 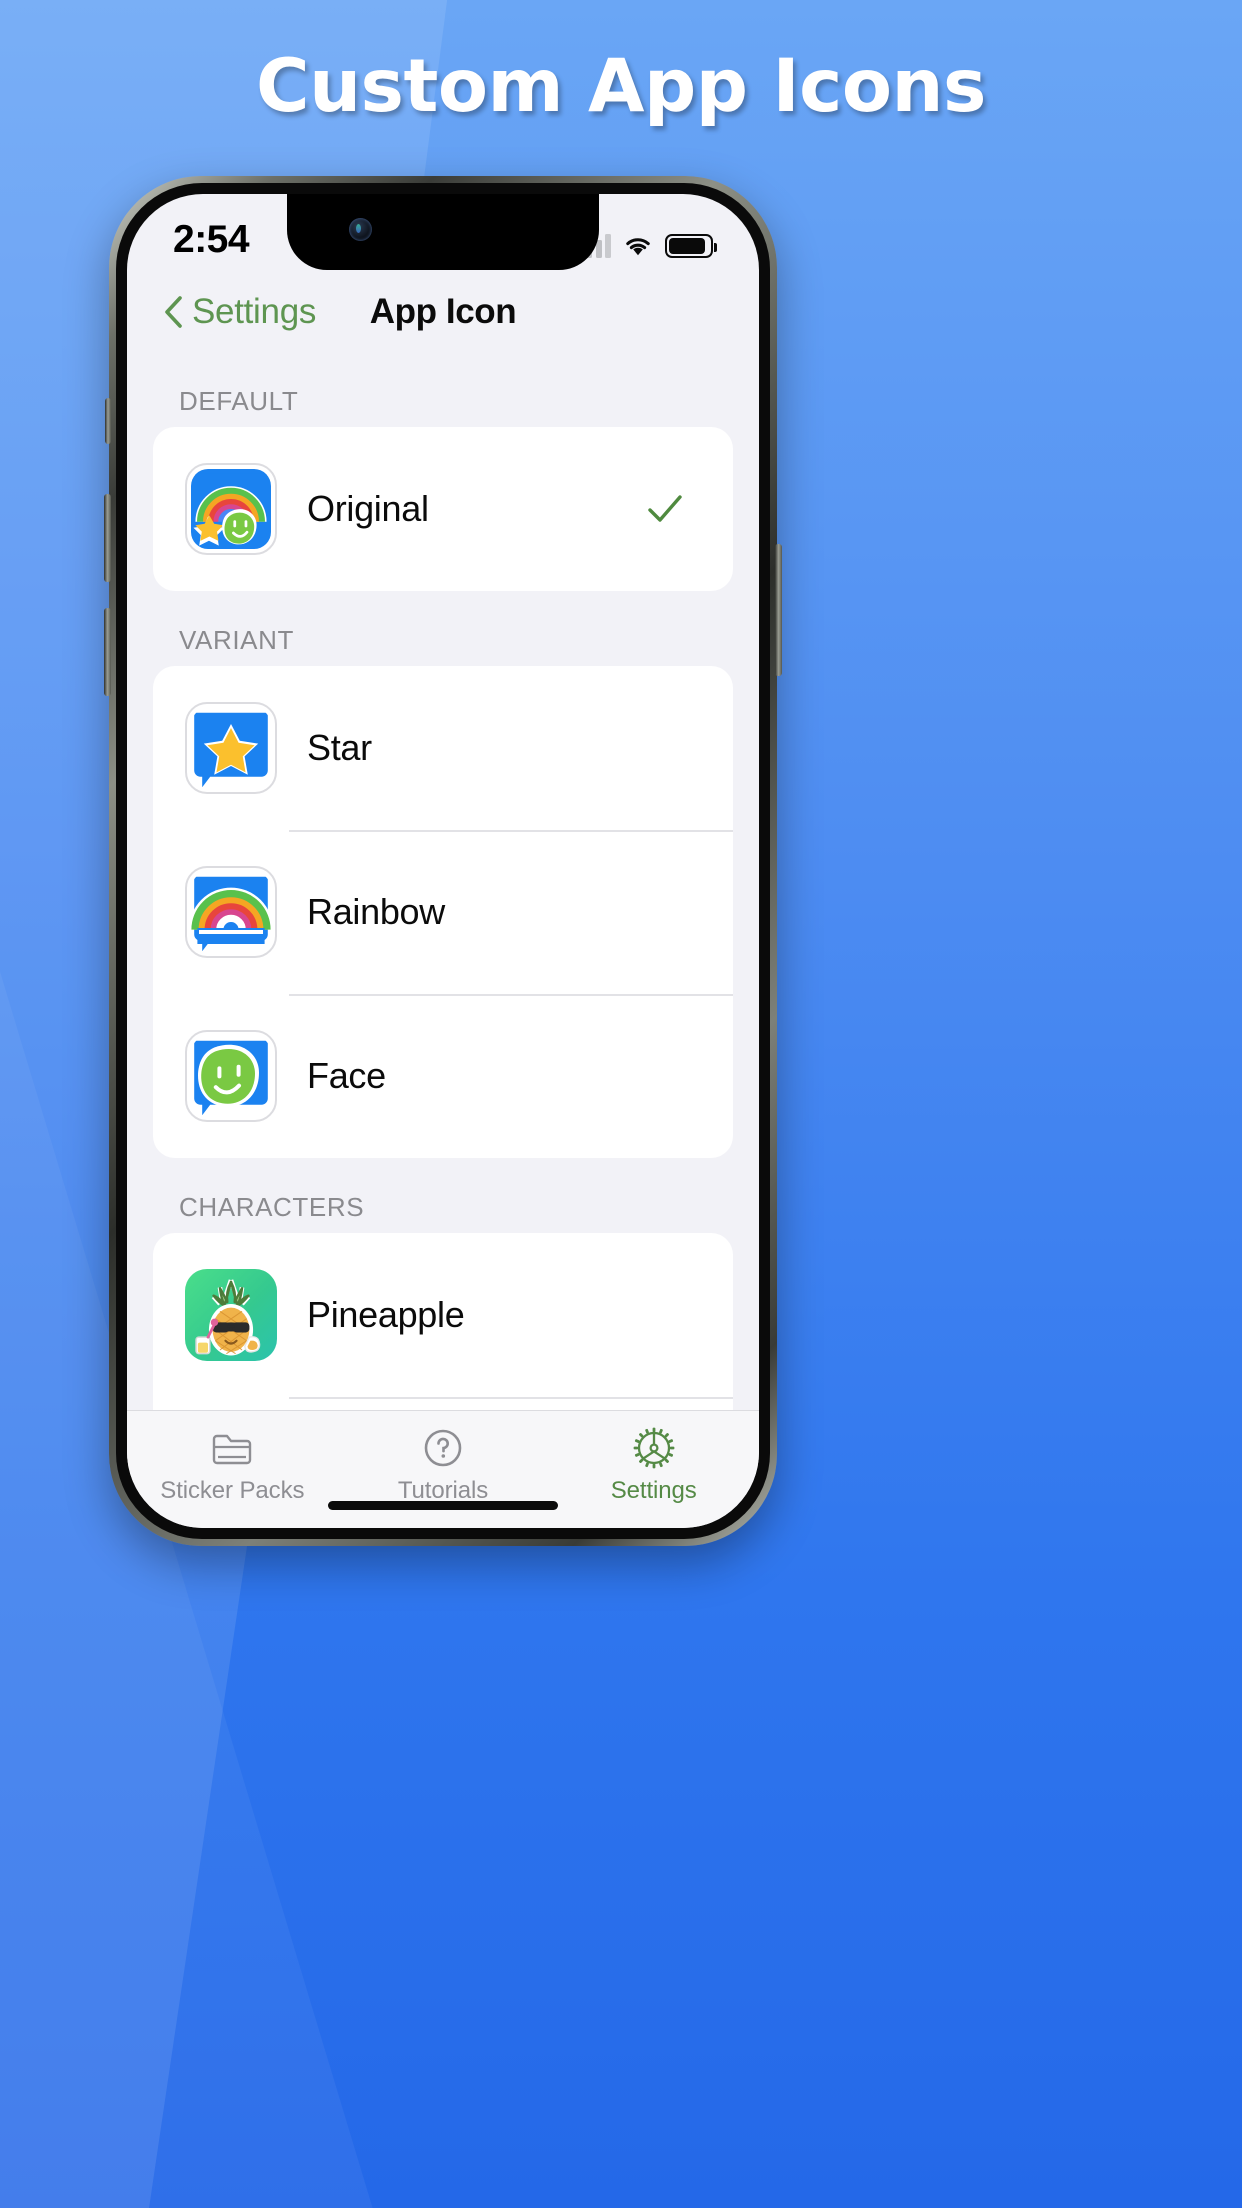 I want to click on table-row: Original, so click(x=443, y=509).